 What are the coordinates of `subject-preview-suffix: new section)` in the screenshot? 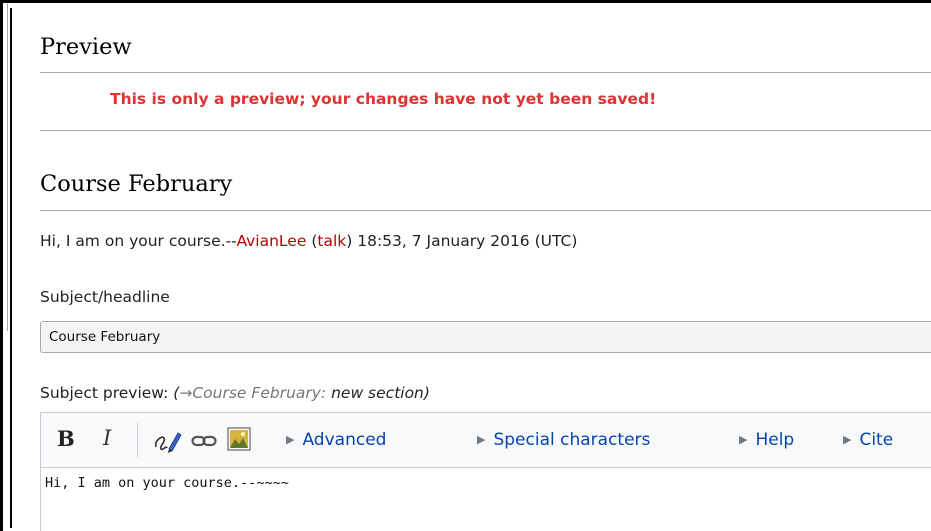 It's located at (380, 393).